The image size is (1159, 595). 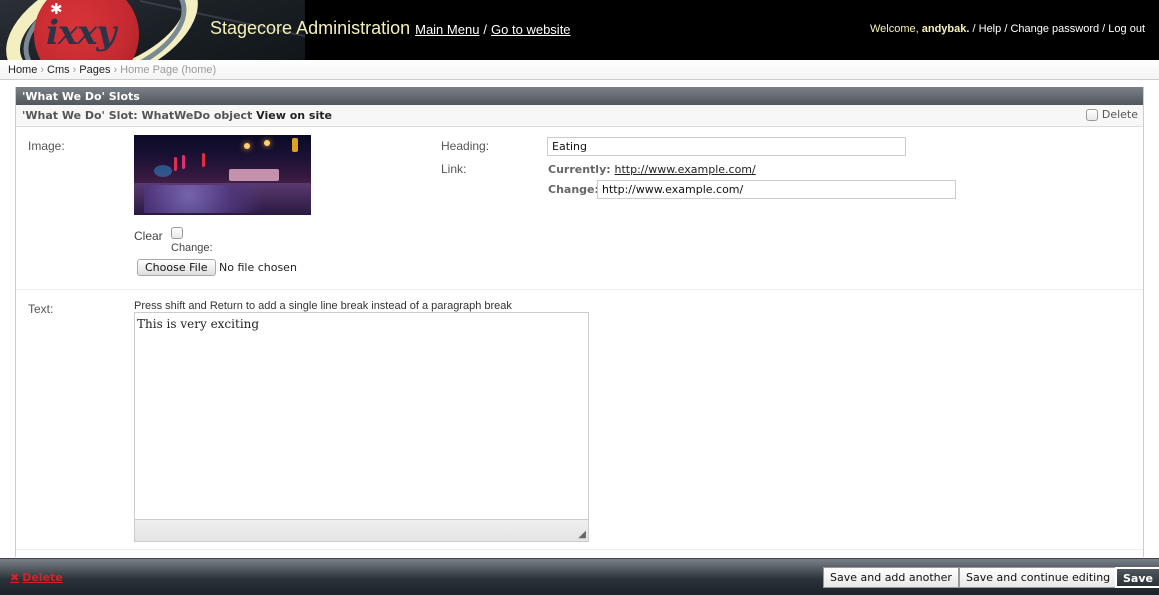 What do you see at coordinates (945, 29) in the screenshot?
I see `username: andybak.` at bounding box center [945, 29].